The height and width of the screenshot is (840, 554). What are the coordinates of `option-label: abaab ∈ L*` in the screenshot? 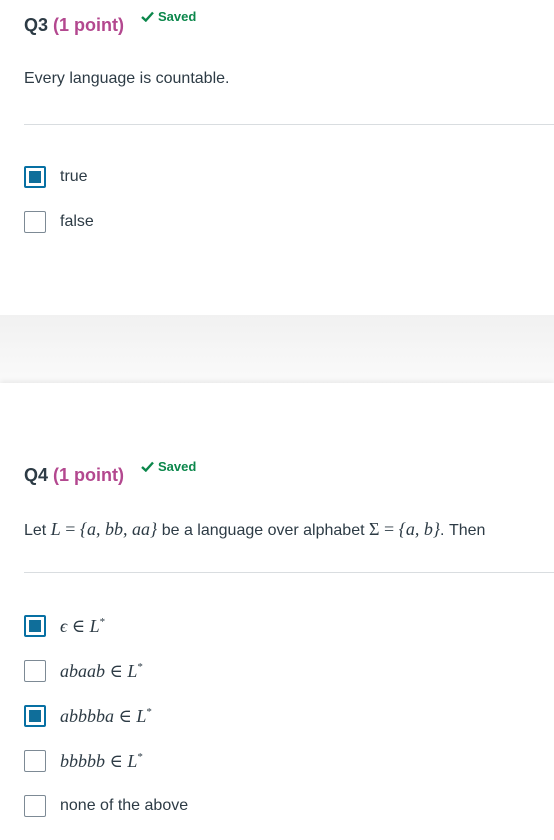 It's located at (101, 671).